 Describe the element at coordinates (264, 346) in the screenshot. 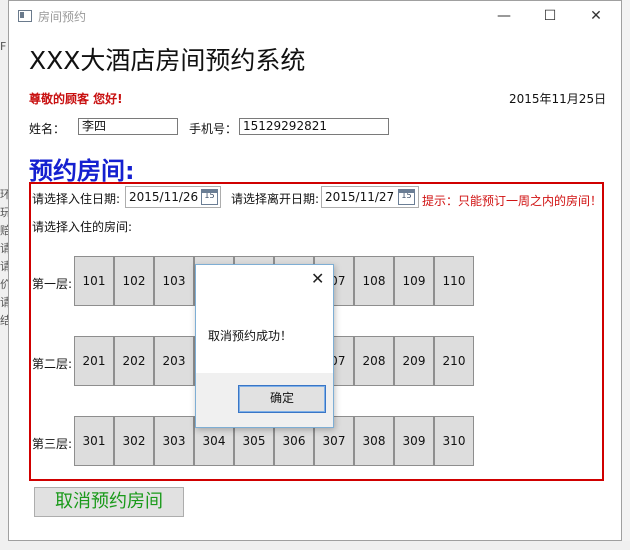

I see `message-dialog: ✕ 取消预约成功！ 确定` at that location.